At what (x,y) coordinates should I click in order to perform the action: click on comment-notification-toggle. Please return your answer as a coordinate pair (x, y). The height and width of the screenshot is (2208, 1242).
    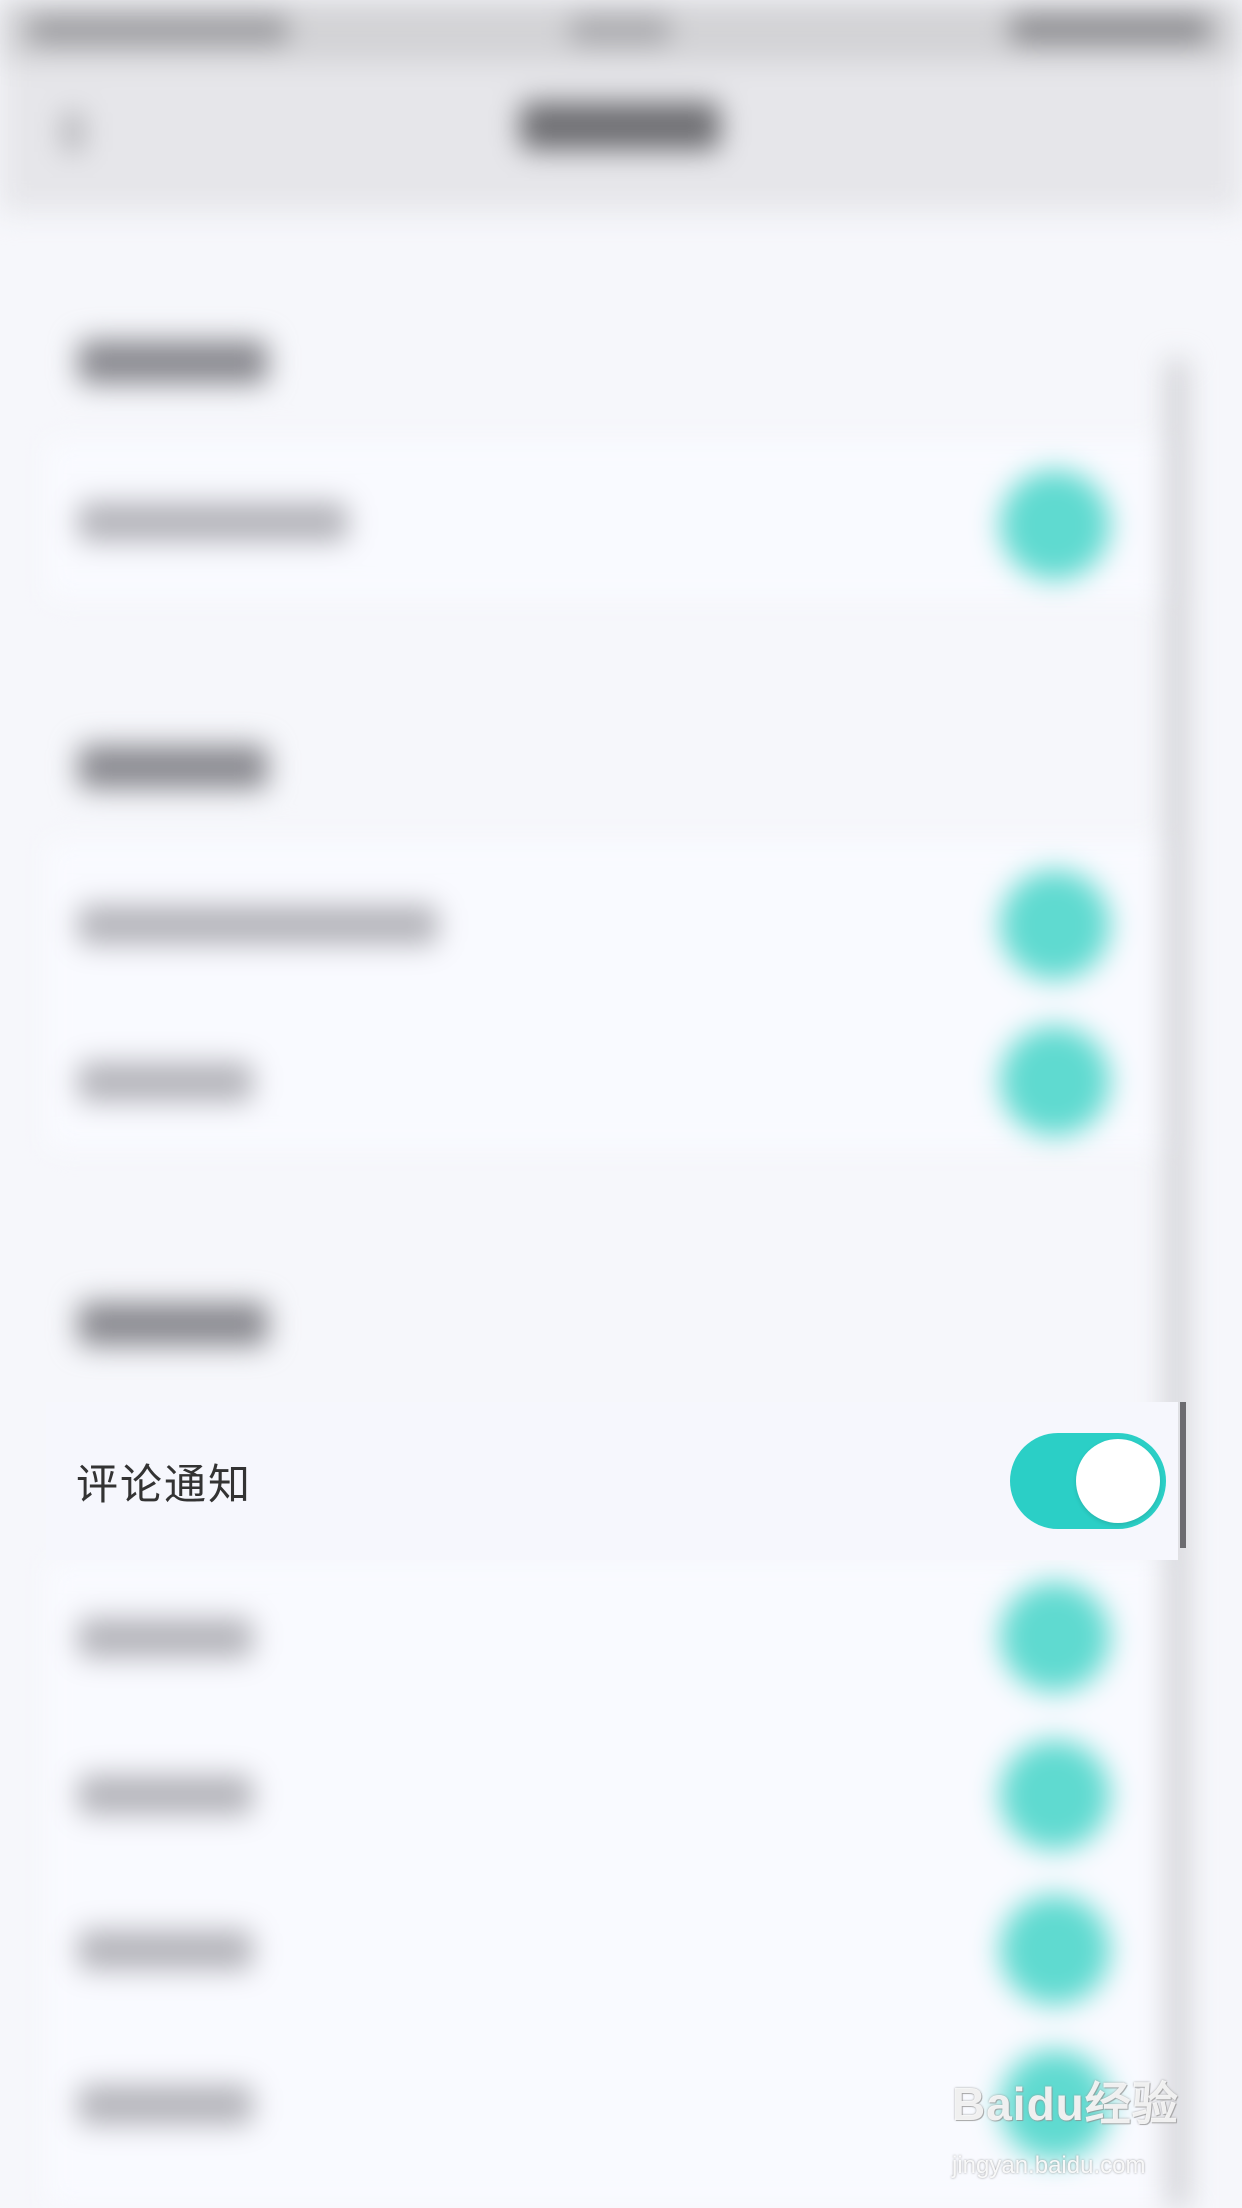
    Looking at the image, I should click on (1088, 1481).